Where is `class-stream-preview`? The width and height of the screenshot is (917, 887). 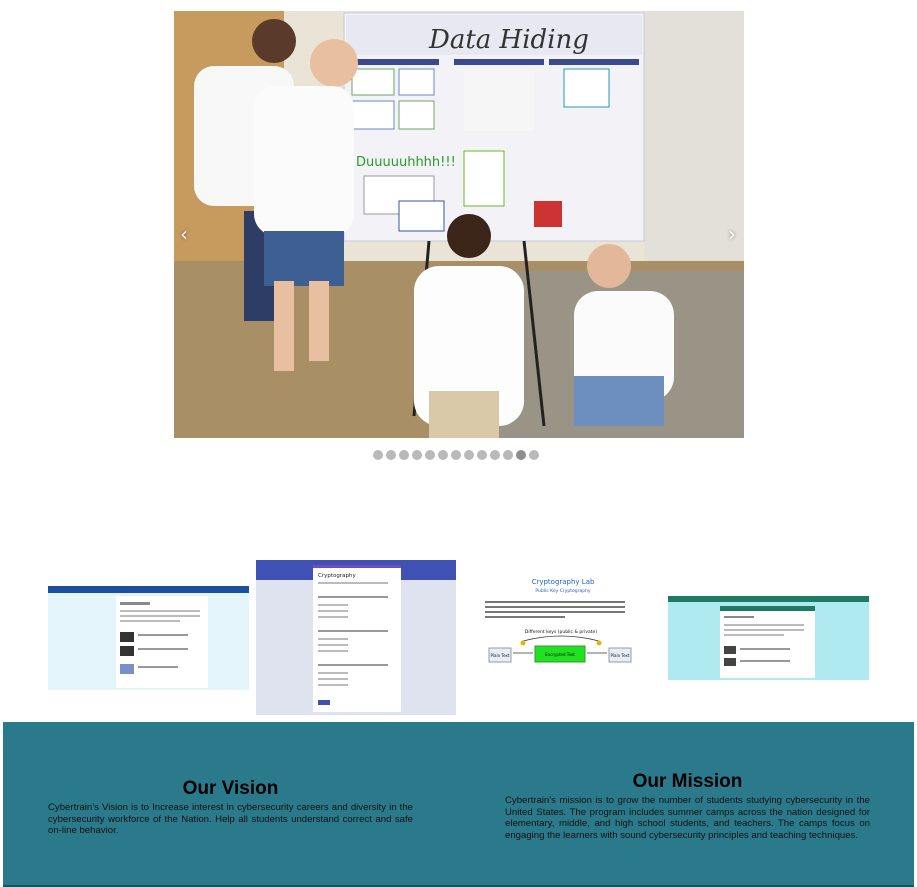
class-stream-preview is located at coordinates (148, 637).